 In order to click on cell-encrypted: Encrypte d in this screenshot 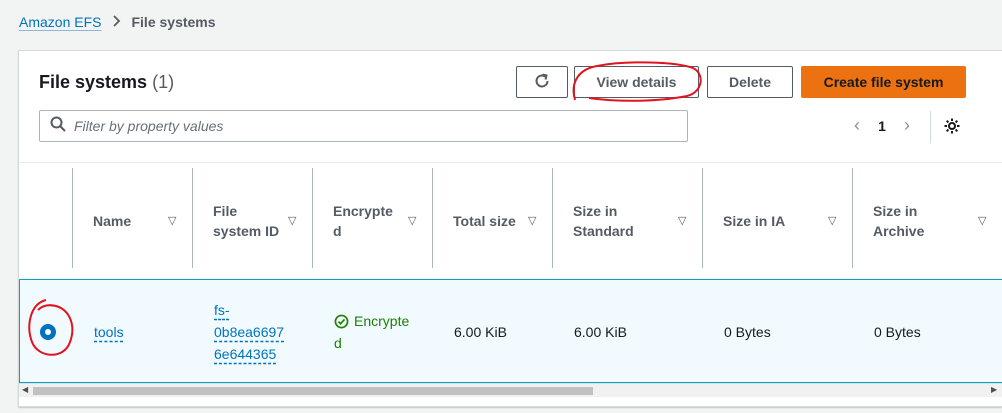, I will do `click(371, 332)`.